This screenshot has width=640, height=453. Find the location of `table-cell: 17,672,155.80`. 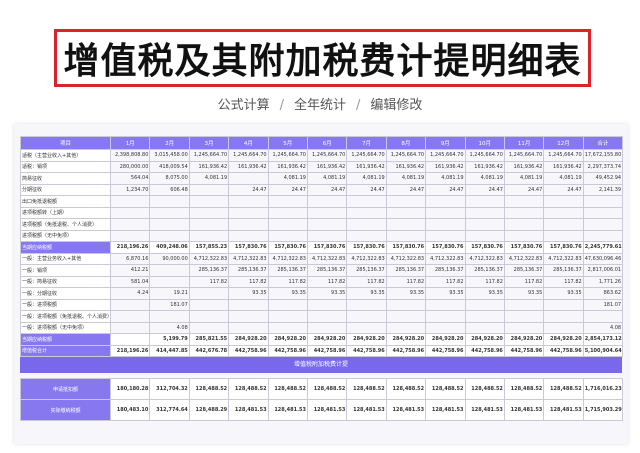

table-cell: 17,672,155.80 is located at coordinates (603, 155).